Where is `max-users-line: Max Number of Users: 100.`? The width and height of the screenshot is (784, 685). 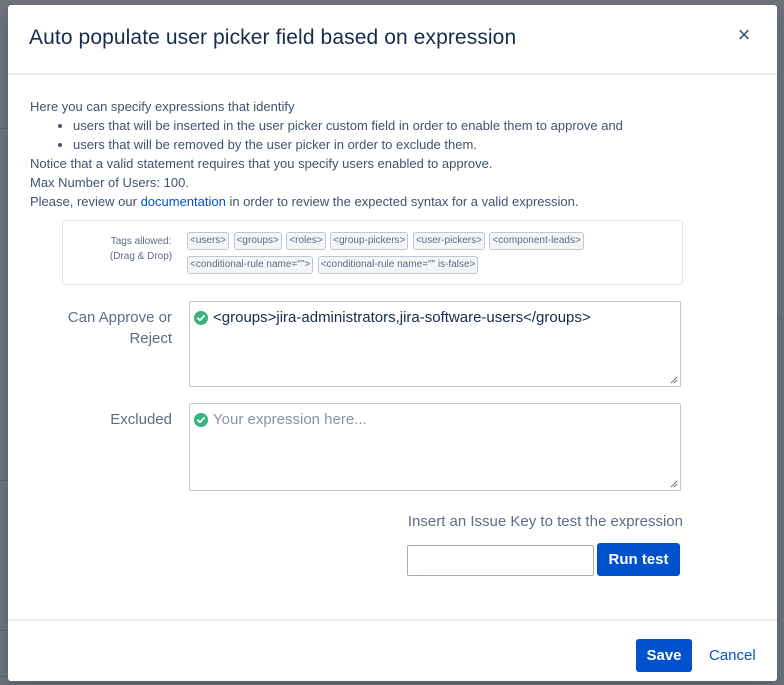 max-users-line: Max Number of Users: 100. is located at coordinates (109, 182).